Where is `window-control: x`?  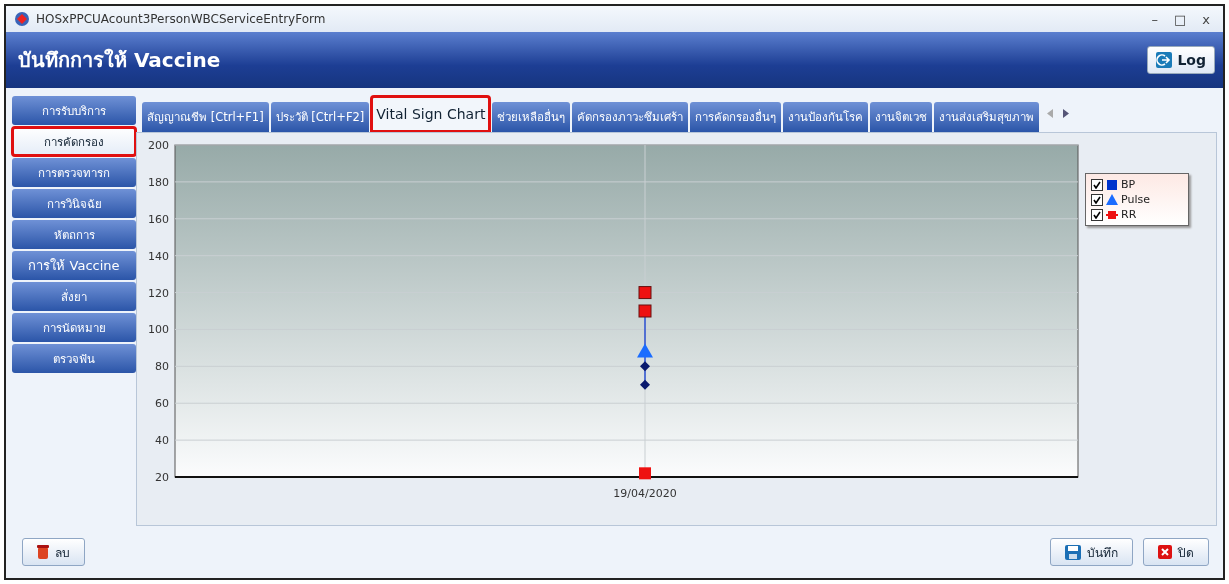
window-control: x is located at coordinates (1206, 19).